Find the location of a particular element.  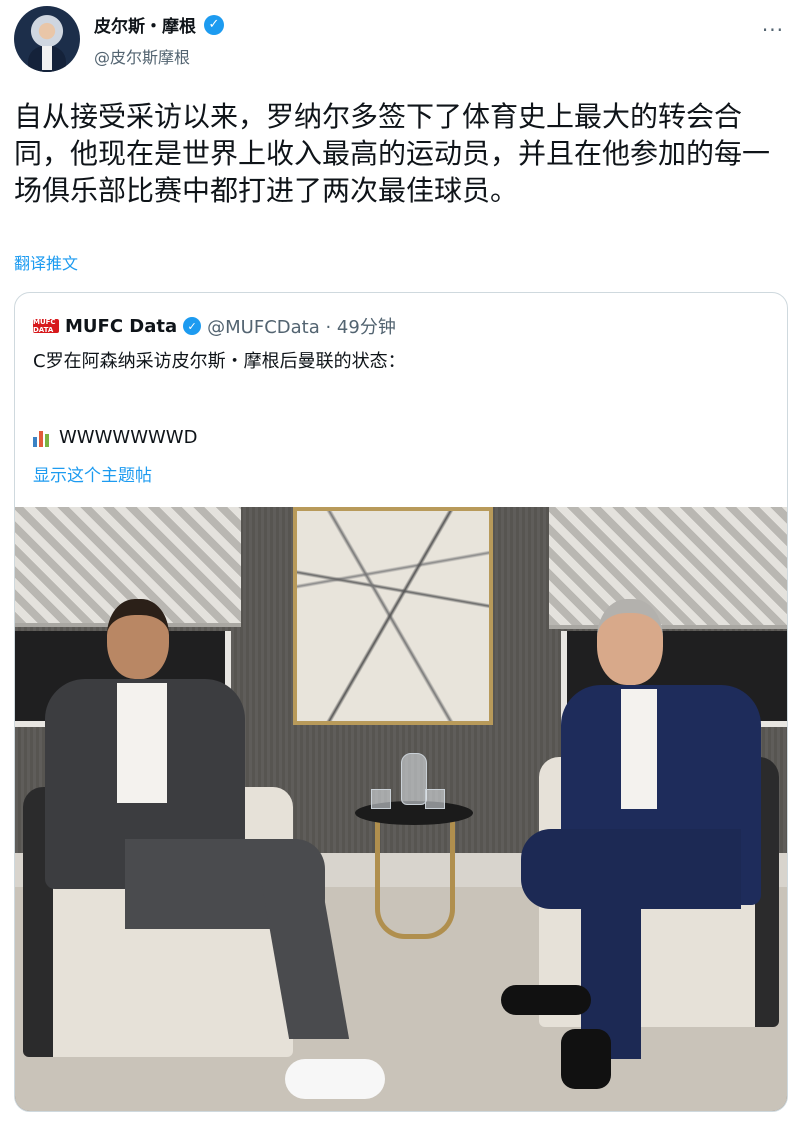

quoted-tweet-text: C罗在阿森纳采访皮尔斯・摩根后曼联的状态： is located at coordinates (219, 361).